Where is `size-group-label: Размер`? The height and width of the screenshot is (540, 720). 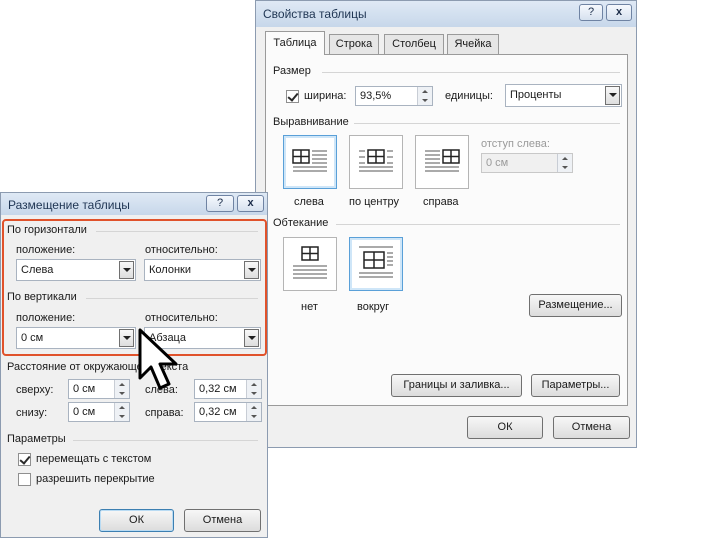 size-group-label: Размер is located at coordinates (292, 71).